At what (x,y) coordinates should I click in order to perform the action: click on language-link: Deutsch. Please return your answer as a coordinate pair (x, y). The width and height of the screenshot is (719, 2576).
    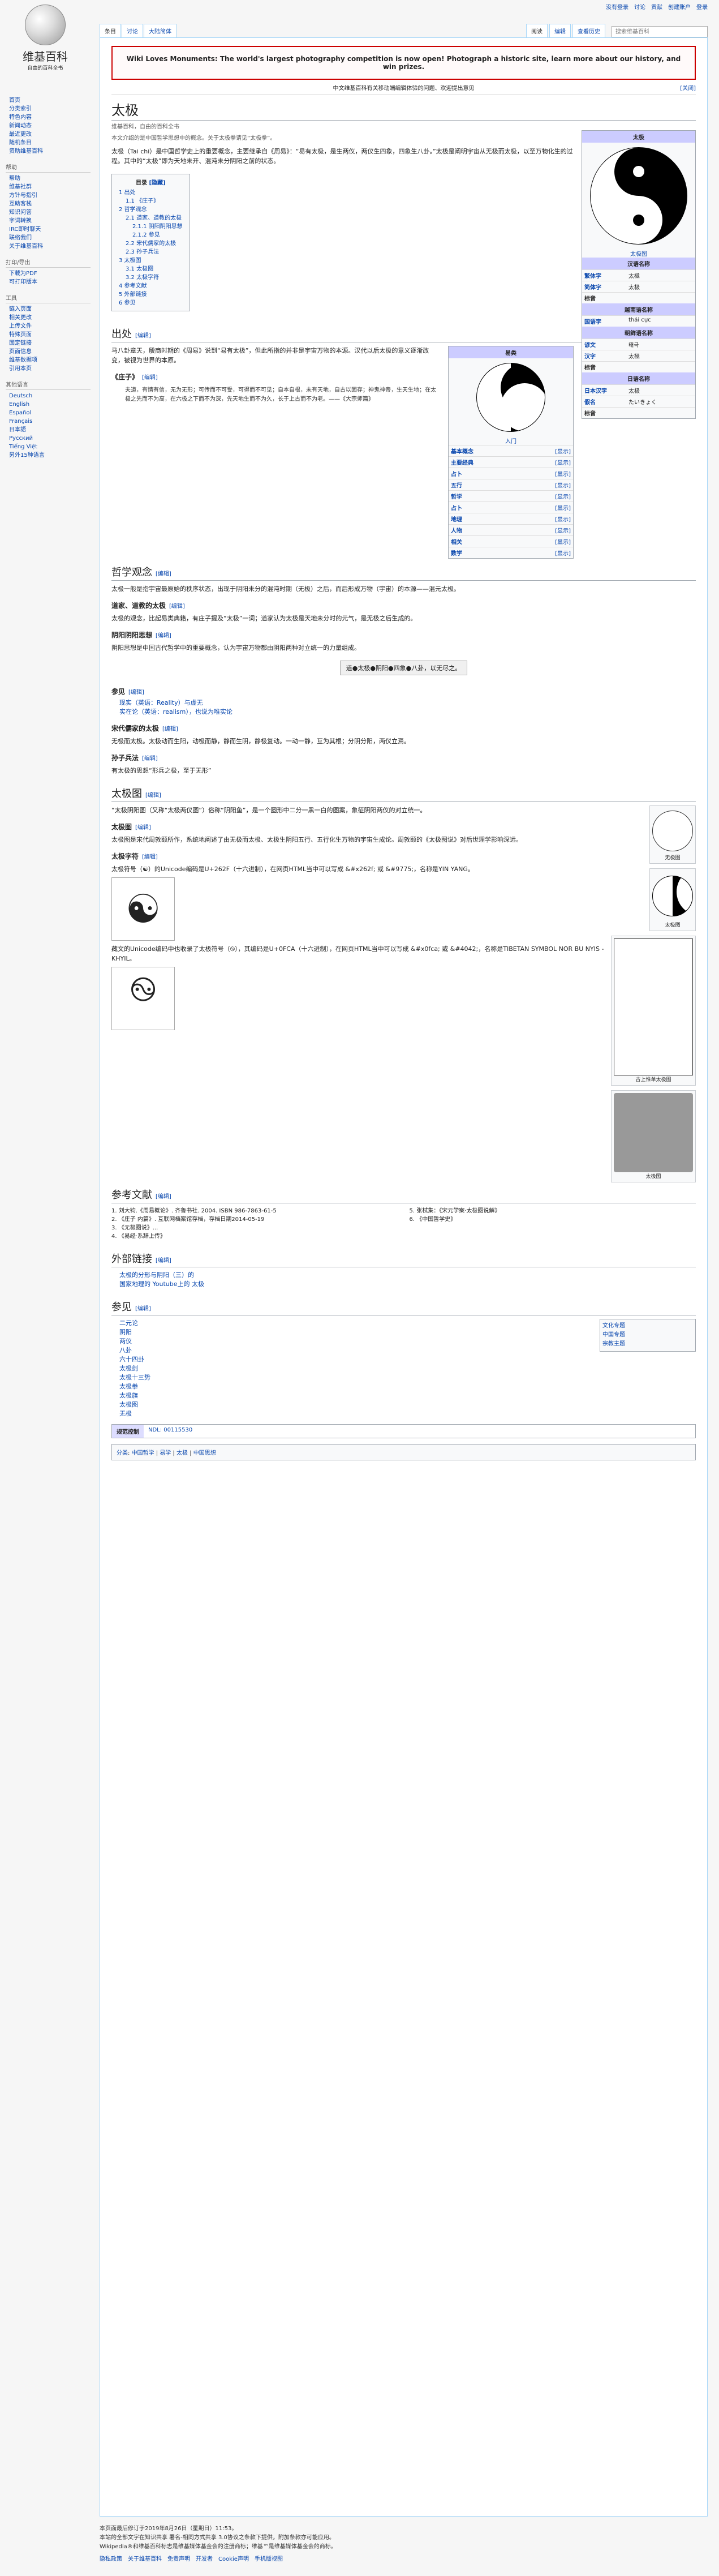
    Looking at the image, I should click on (48, 396).